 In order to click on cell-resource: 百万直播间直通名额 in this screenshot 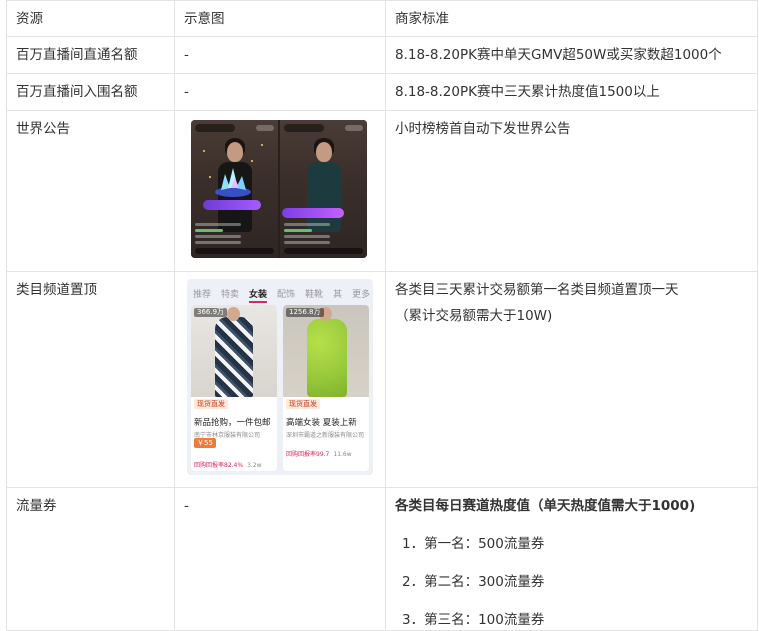, I will do `click(90, 55)`.